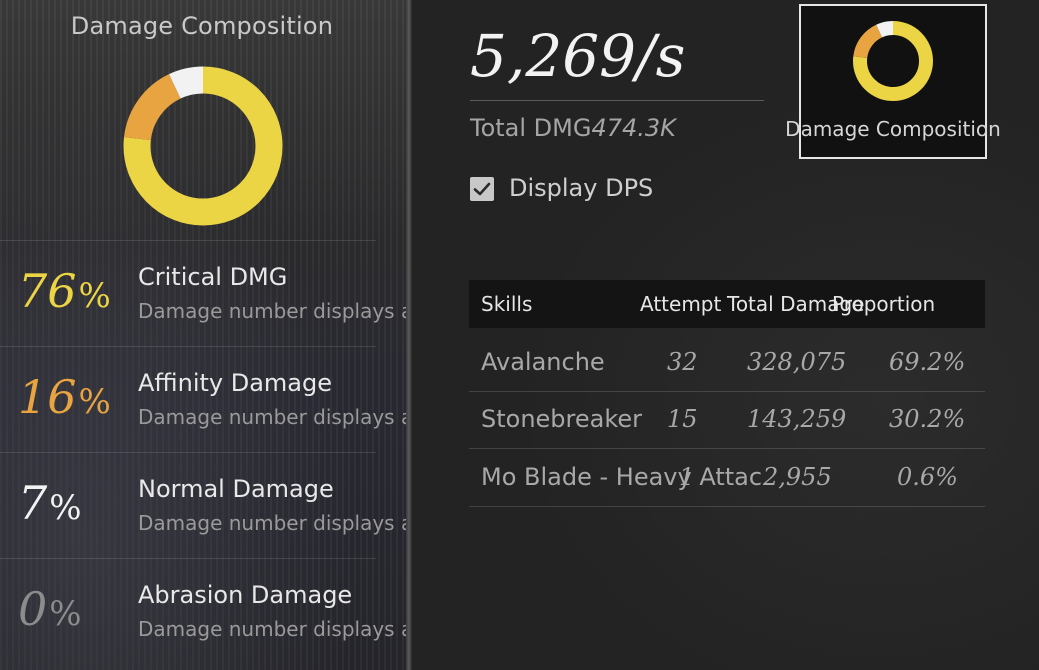 Image resolution: width=1039 pixels, height=670 pixels. I want to click on table-row: Avalanche 32 328,075 69.2%, so click(727, 363).